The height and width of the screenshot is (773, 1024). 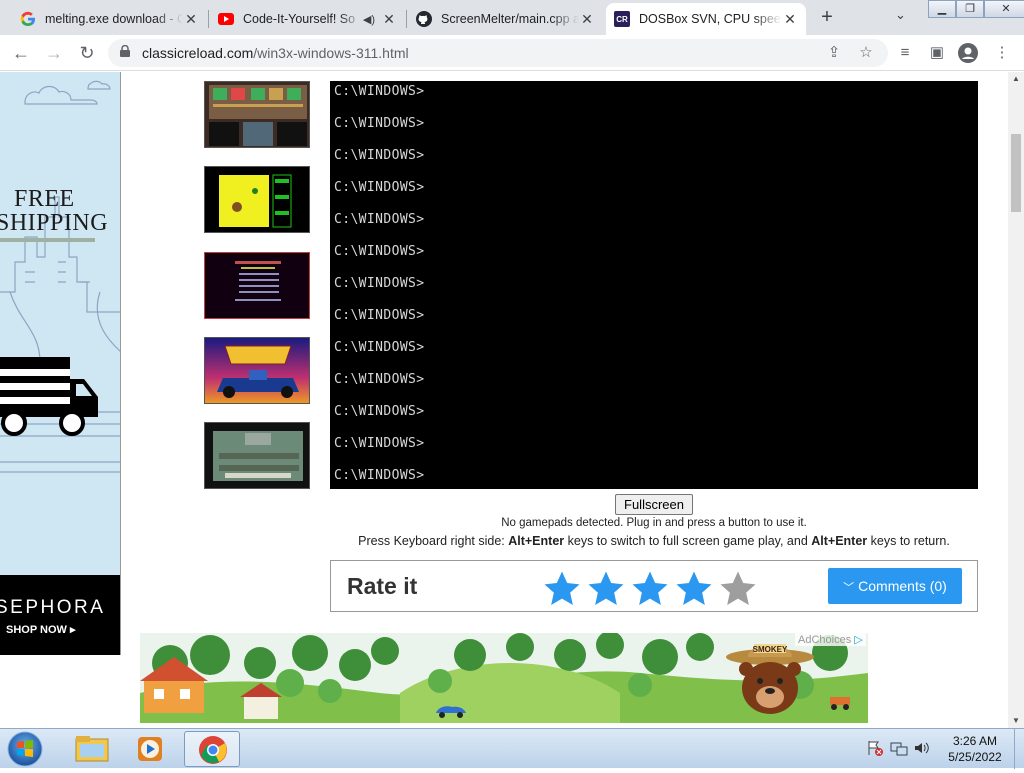 I want to click on side-panel-icon: ▣, so click(x=937, y=53).